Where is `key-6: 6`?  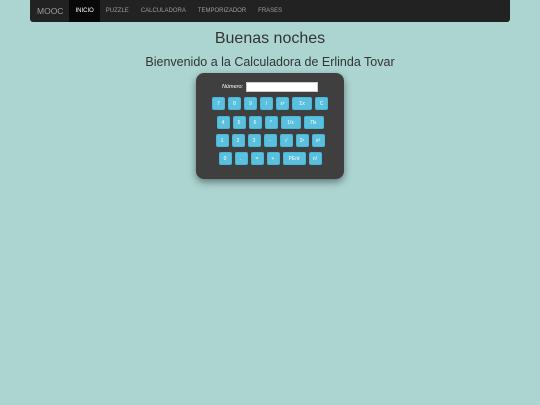 key-6: 6 is located at coordinates (255, 122).